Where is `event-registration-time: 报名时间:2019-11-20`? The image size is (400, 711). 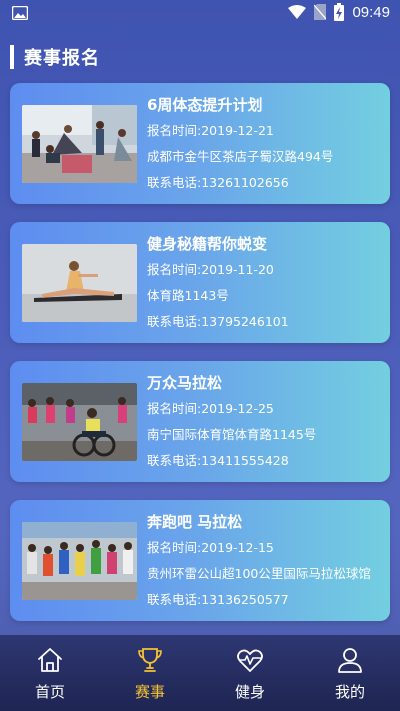 event-registration-time: 报名时间:2019-11-20 is located at coordinates (210, 269).